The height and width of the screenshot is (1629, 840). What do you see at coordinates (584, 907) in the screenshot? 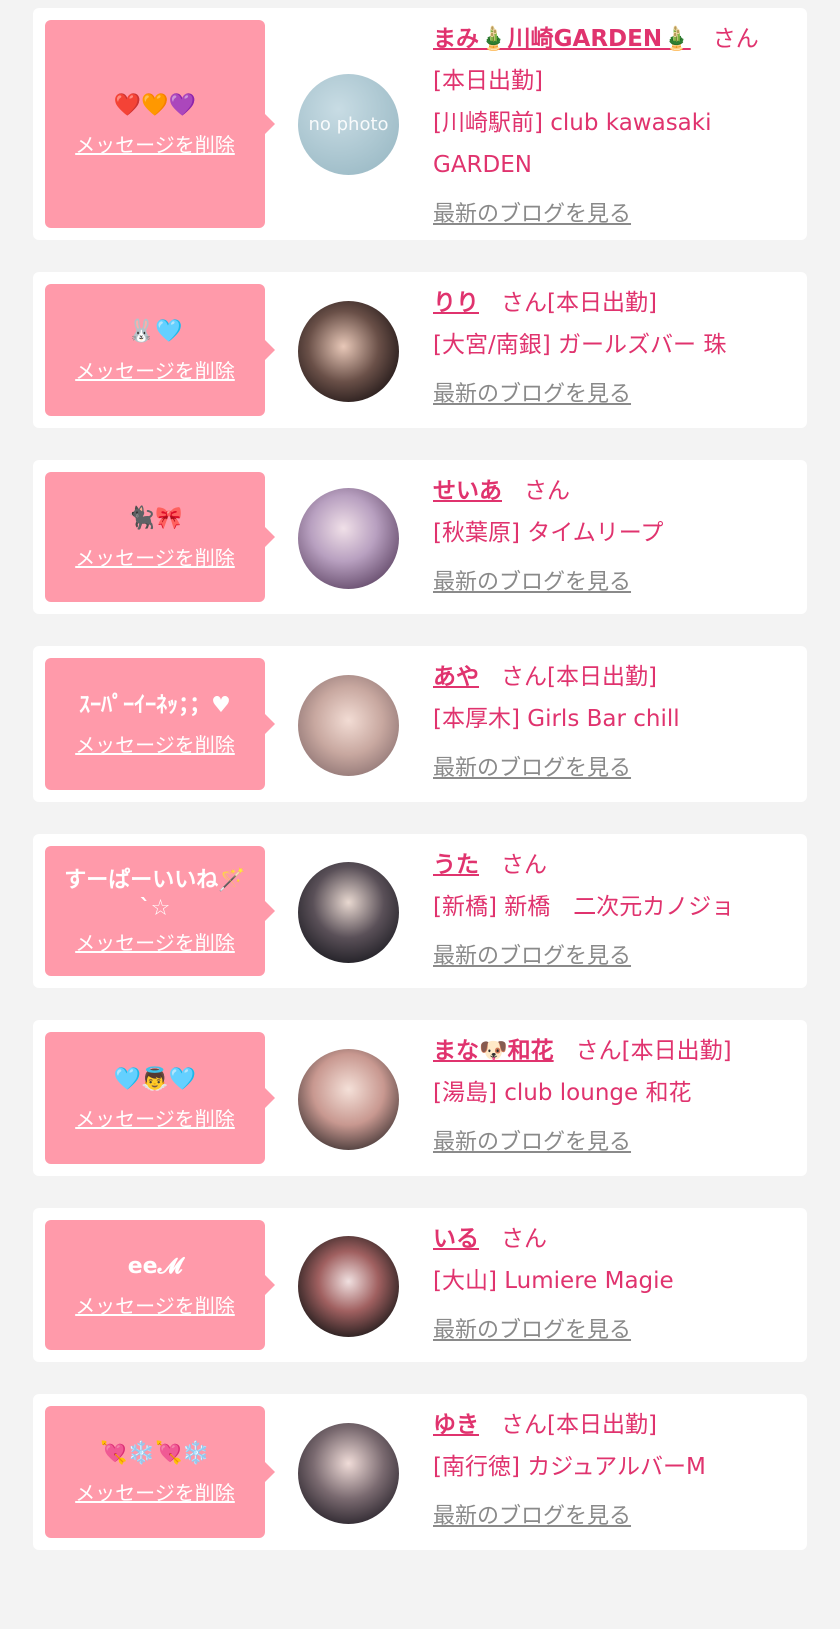
I see `shop-name: [新橋] 新橋 二次元カノジョ` at bounding box center [584, 907].